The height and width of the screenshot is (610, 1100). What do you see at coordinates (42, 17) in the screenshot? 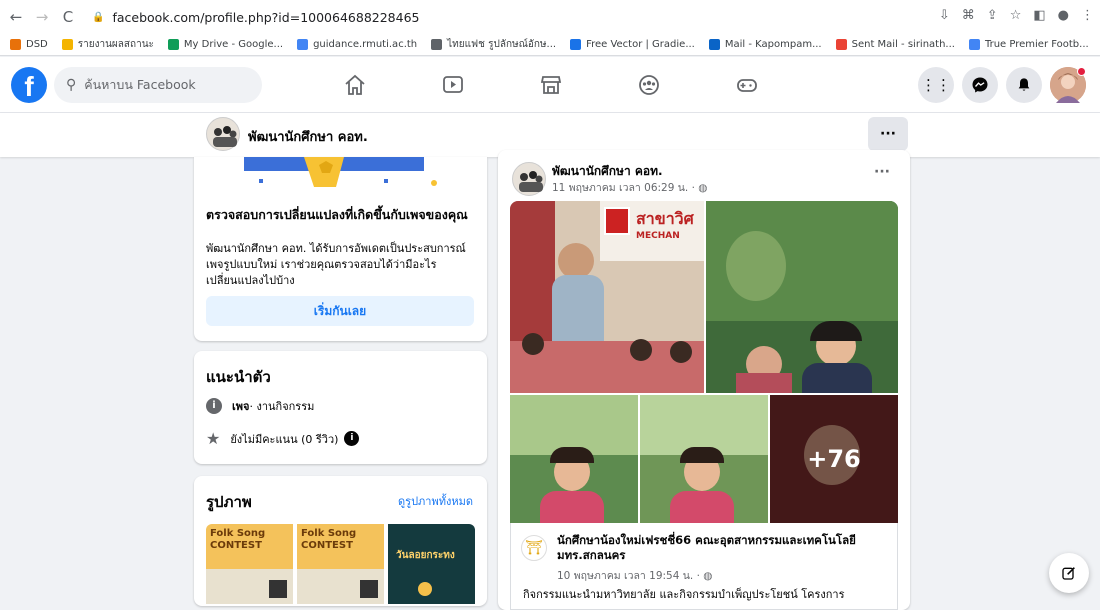
I see `forward-icon: →` at bounding box center [42, 17].